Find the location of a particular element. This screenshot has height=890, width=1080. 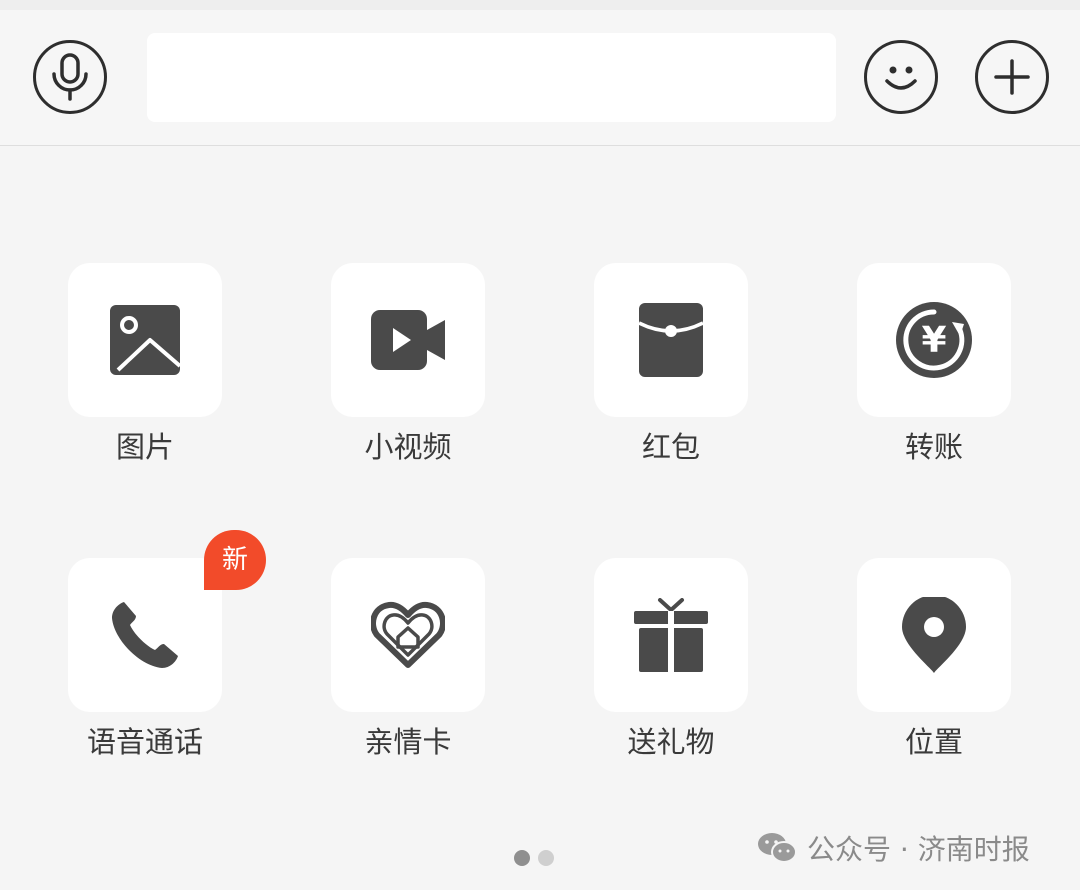

location-pin-icon is located at coordinates (934, 635).